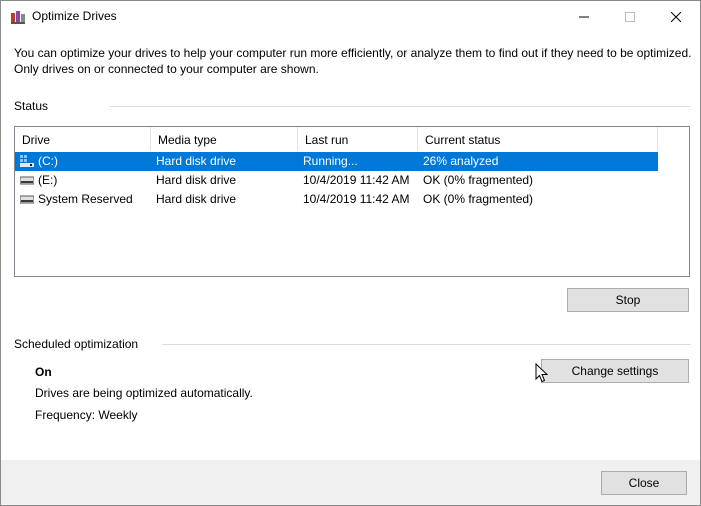 The height and width of the screenshot is (506, 701). What do you see at coordinates (628, 300) in the screenshot?
I see `stop-button: Stop` at bounding box center [628, 300].